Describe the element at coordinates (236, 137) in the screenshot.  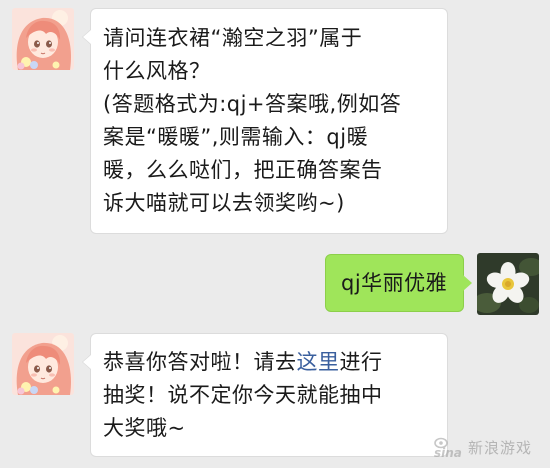
I see `message-text-line: 案是“暖暖”,则需输入：qj暖` at that location.